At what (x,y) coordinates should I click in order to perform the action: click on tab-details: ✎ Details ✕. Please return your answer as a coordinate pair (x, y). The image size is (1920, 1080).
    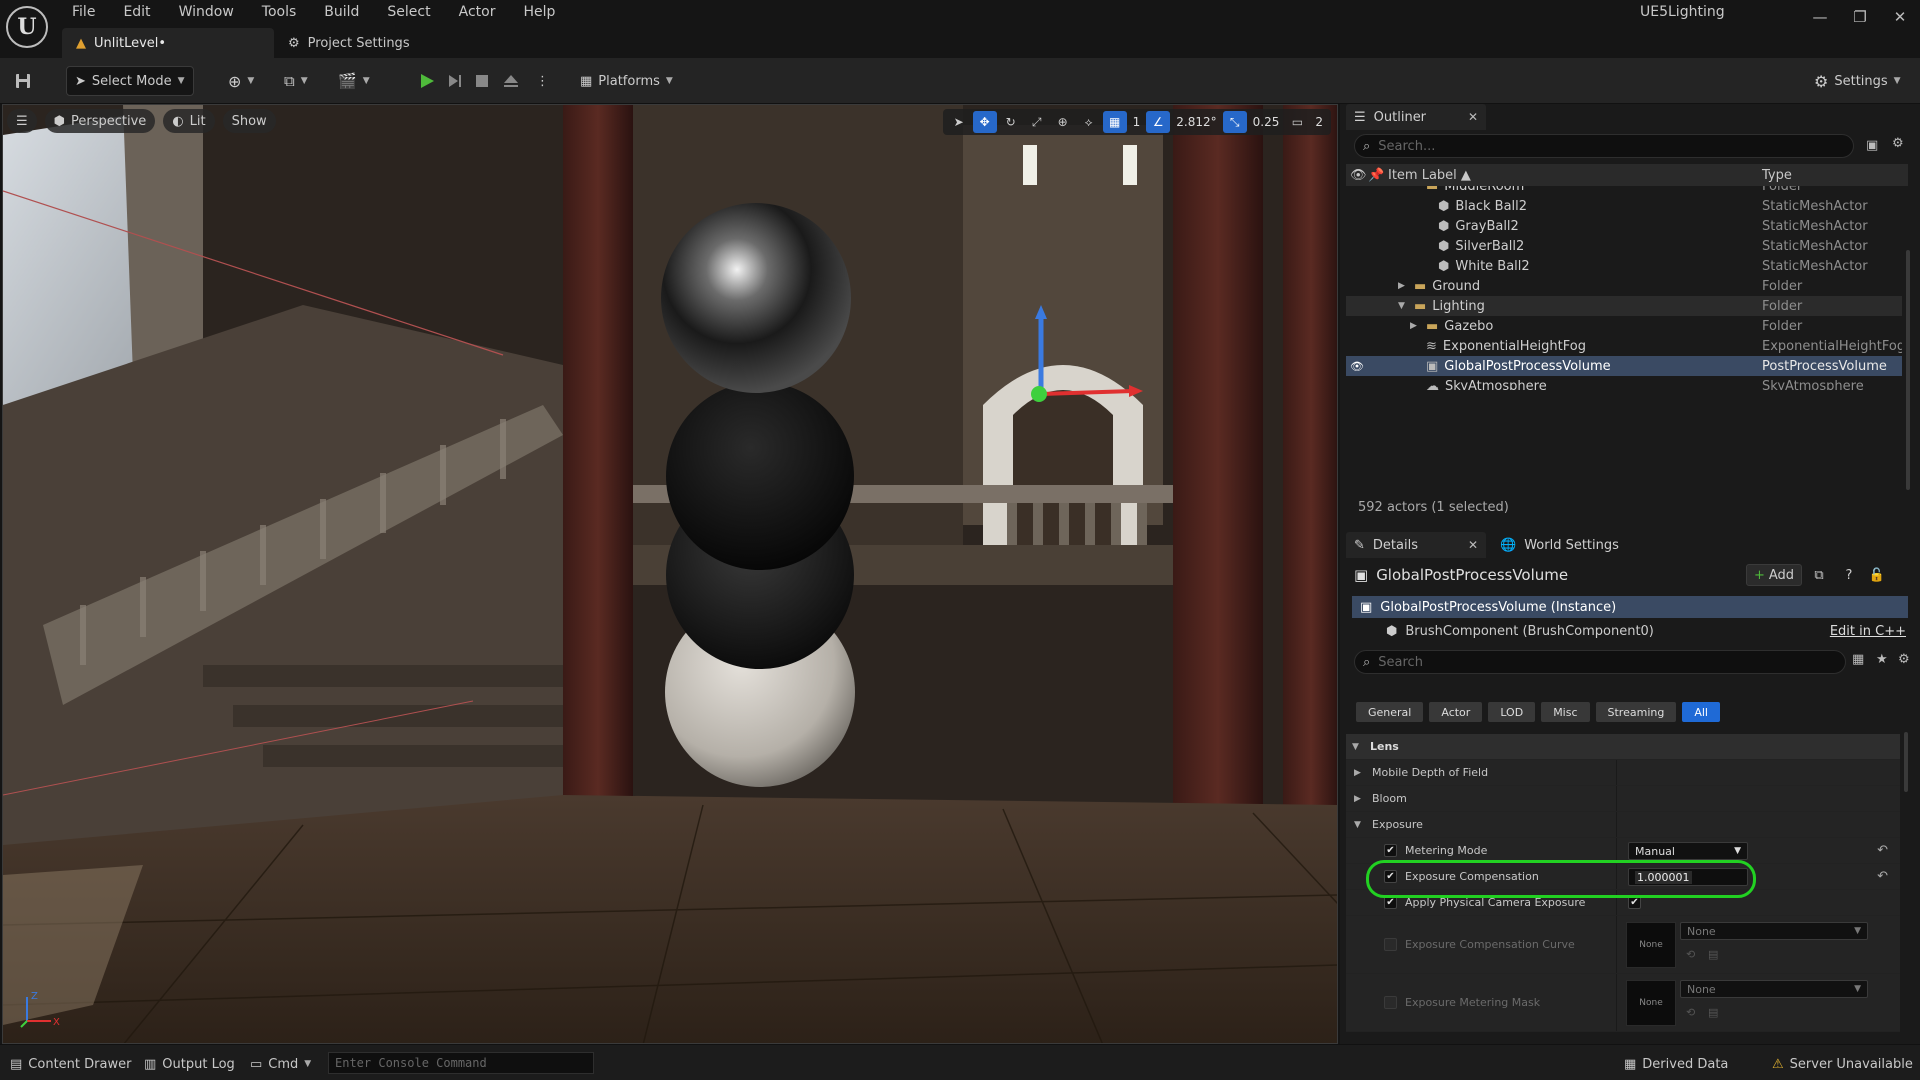
    Looking at the image, I should click on (1416, 545).